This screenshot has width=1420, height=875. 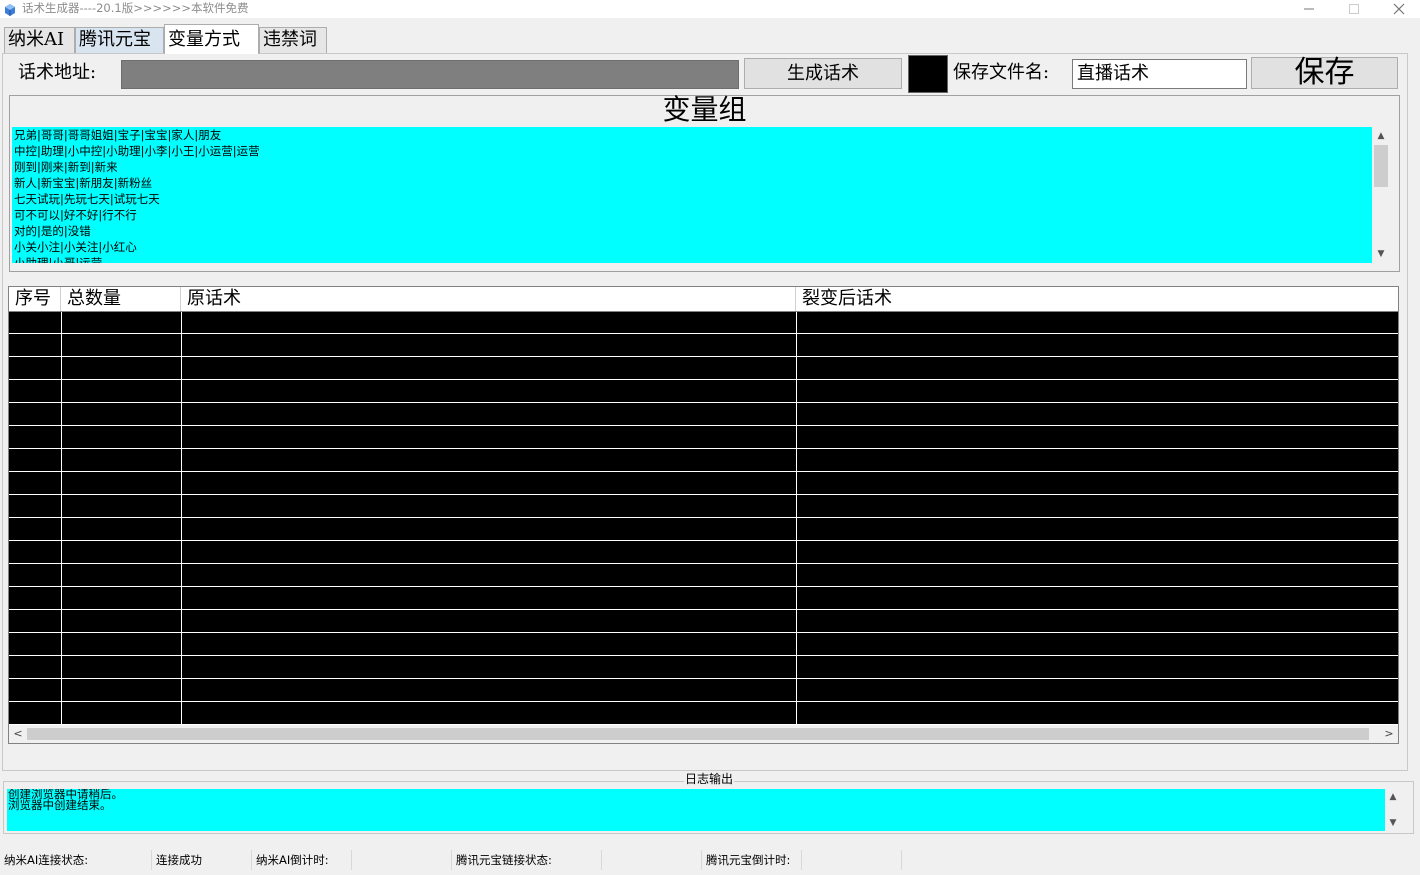 I want to click on nami-connection-status-value: 连接成功, so click(x=202, y=860).